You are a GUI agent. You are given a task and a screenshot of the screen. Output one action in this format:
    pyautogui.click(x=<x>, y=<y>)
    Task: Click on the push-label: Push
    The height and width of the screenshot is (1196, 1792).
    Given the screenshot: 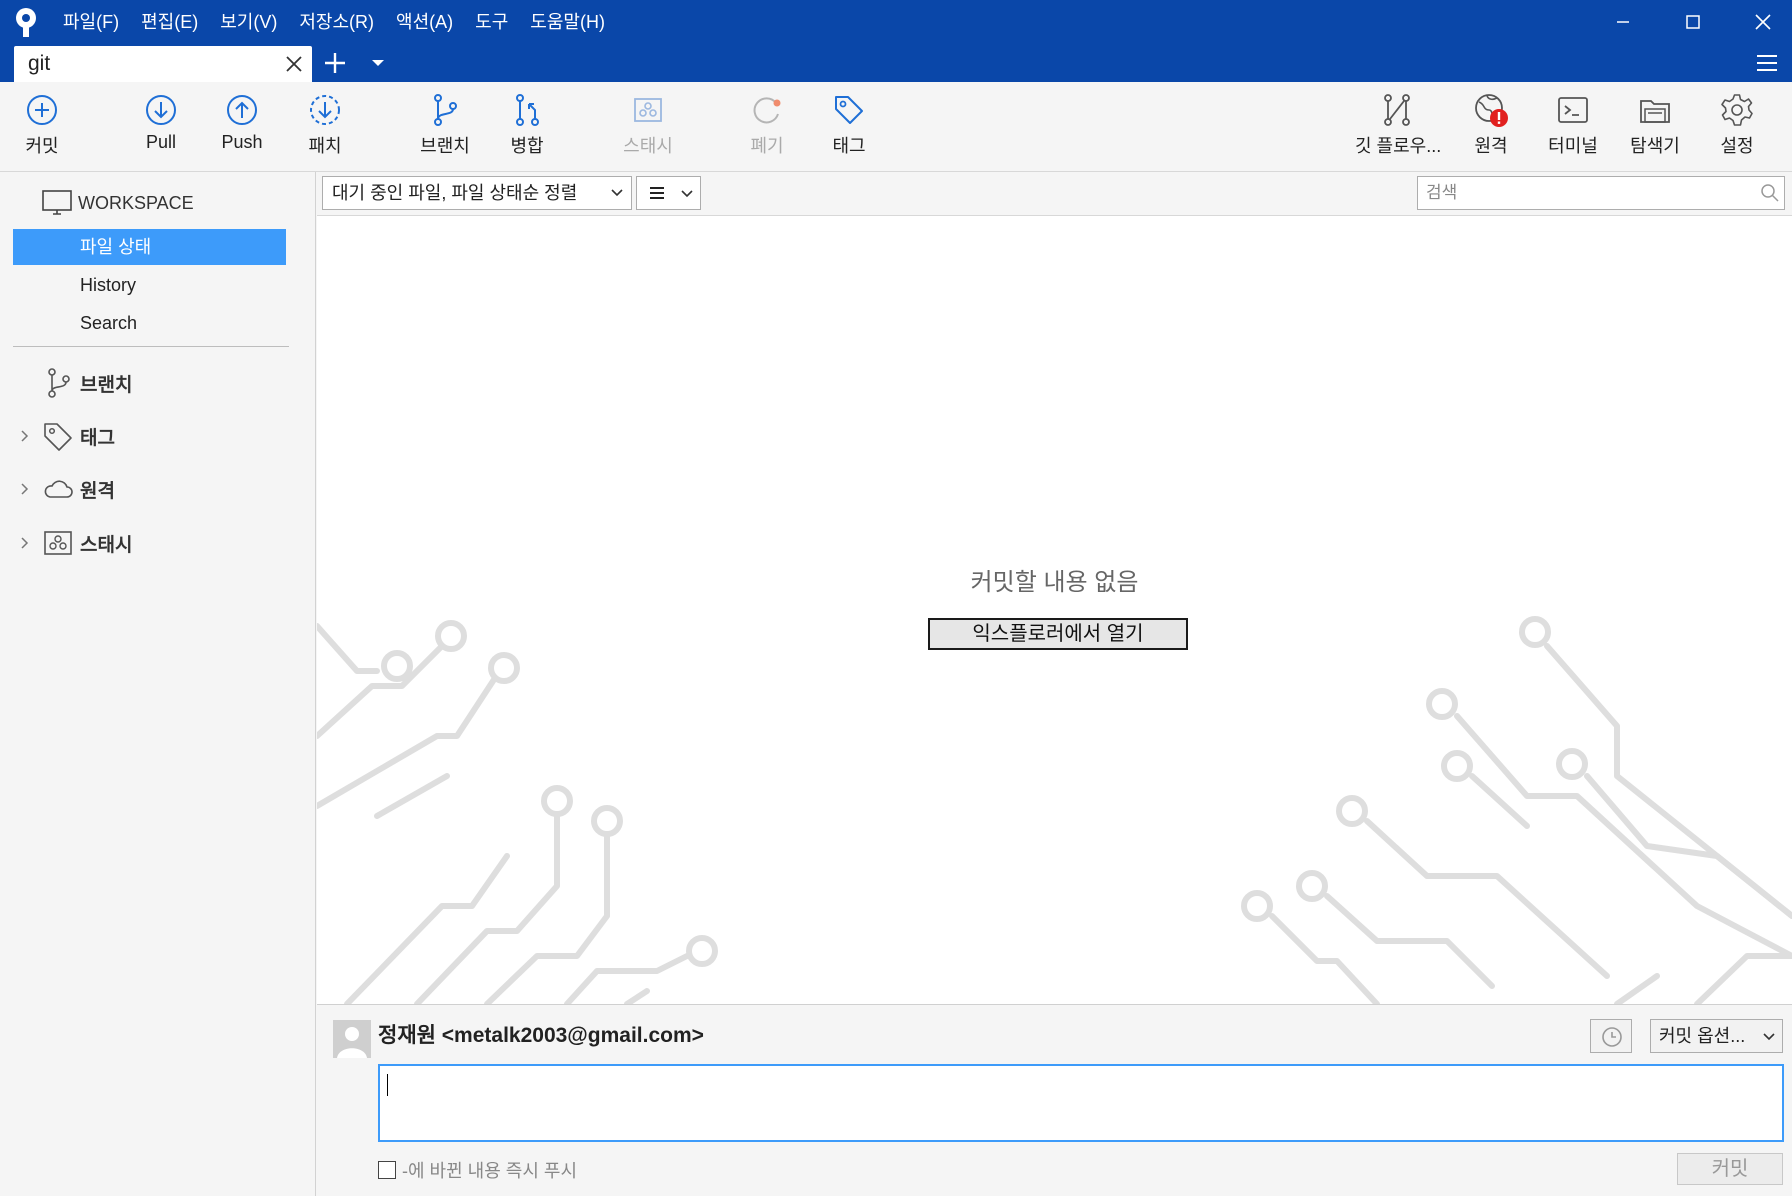 What is the action you would take?
    pyautogui.click(x=242, y=142)
    